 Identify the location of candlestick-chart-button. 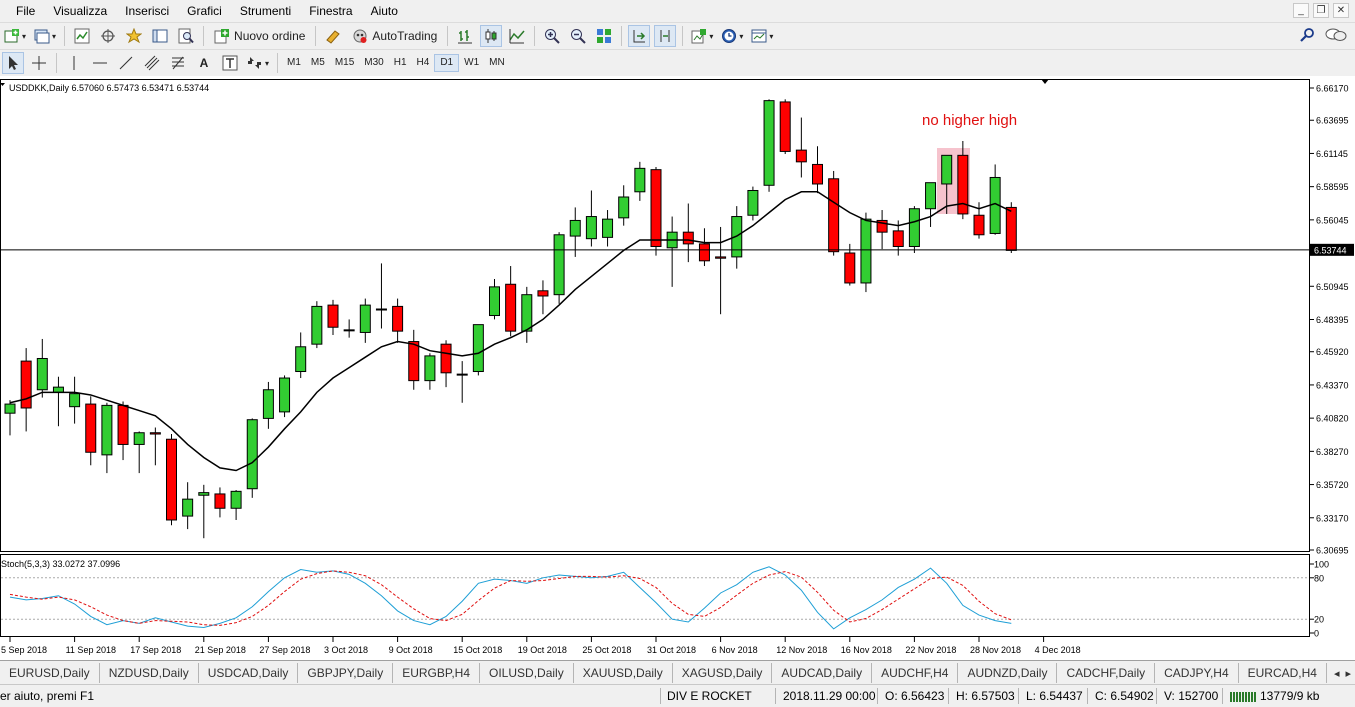
(491, 36).